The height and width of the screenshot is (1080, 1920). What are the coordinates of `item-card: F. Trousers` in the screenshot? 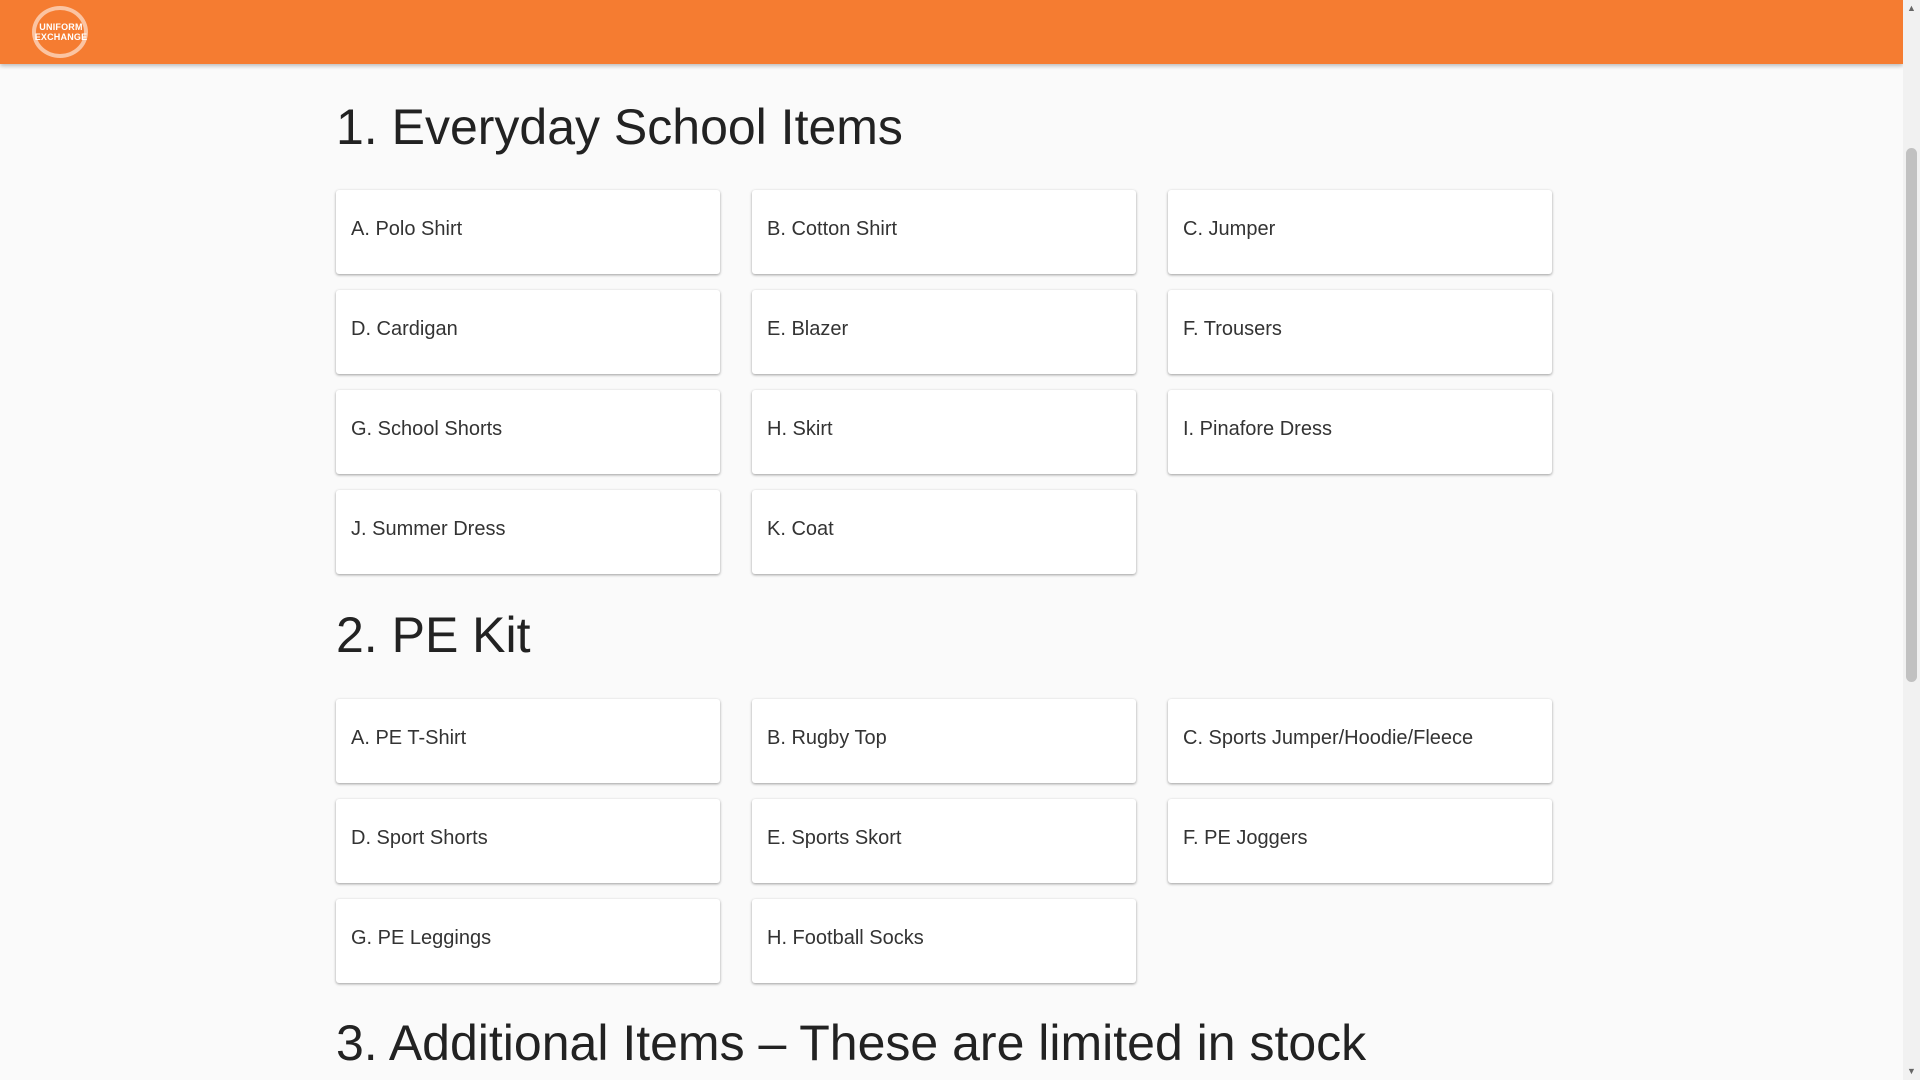 It's located at (1360, 332).